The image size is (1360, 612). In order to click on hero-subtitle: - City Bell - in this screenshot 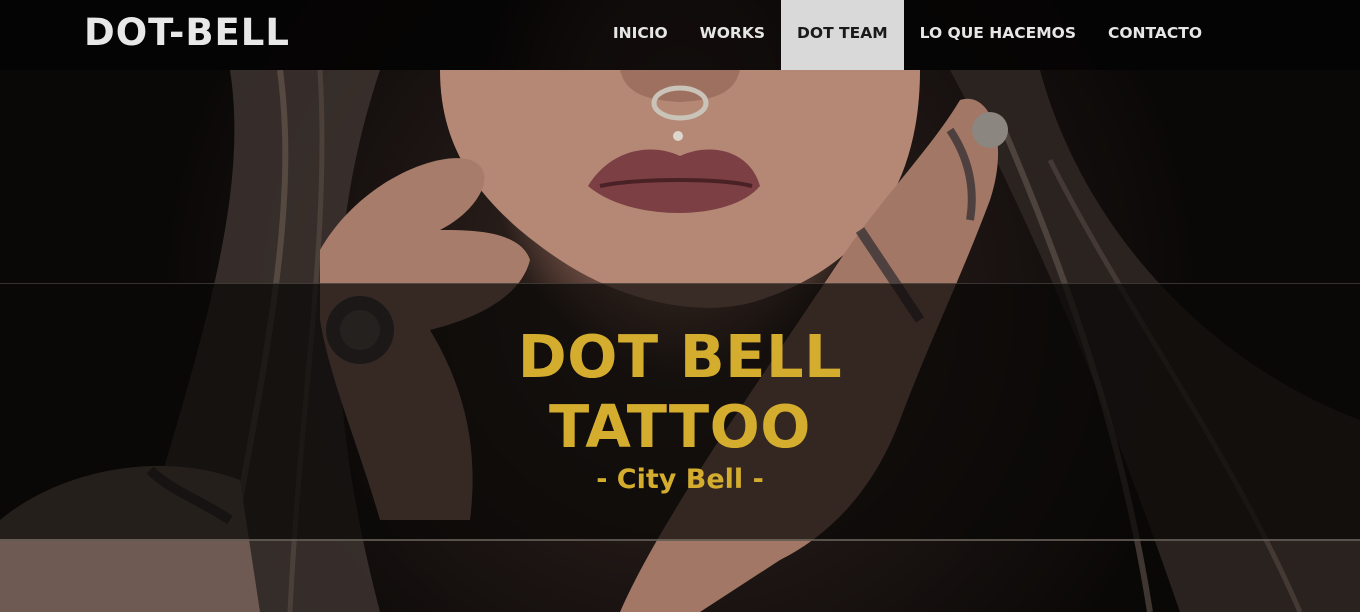, I will do `click(680, 479)`.